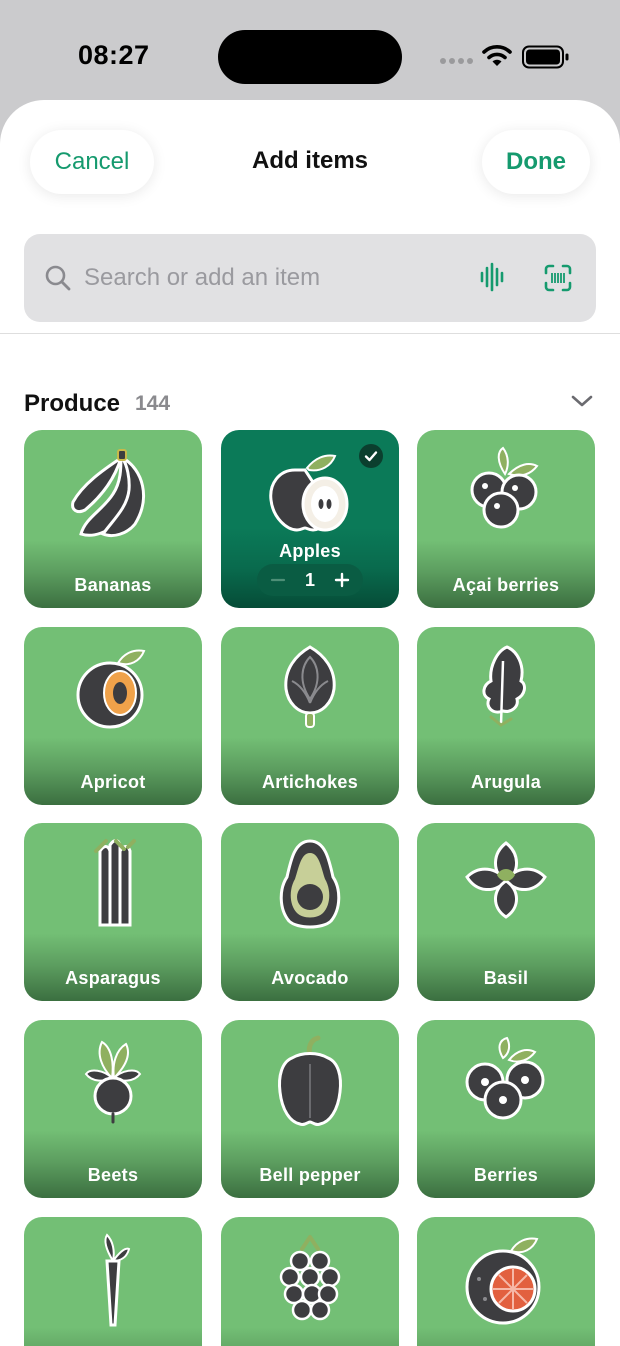  I want to click on tile-apples: Apples 1, so click(310, 519).